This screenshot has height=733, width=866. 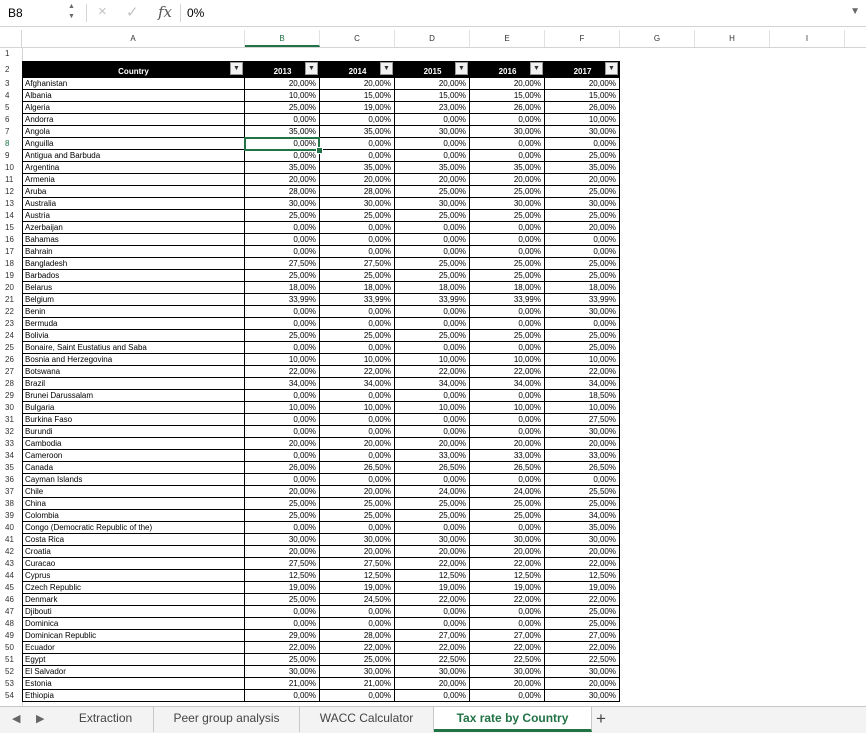 What do you see at coordinates (133, 216) in the screenshot?
I see `country-cell: Austria` at bounding box center [133, 216].